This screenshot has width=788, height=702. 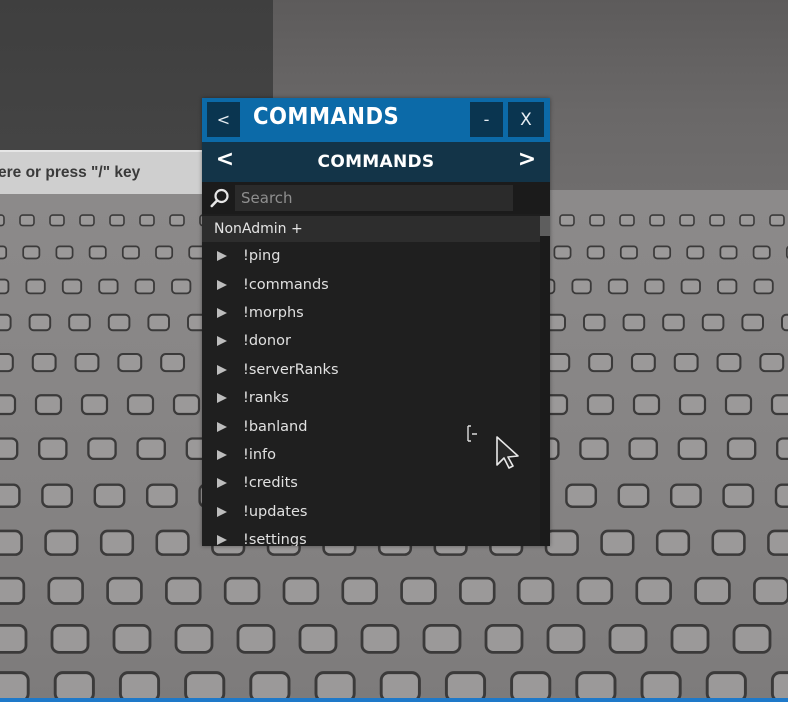 I want to click on bottom-edge-bar, so click(x=394, y=700).